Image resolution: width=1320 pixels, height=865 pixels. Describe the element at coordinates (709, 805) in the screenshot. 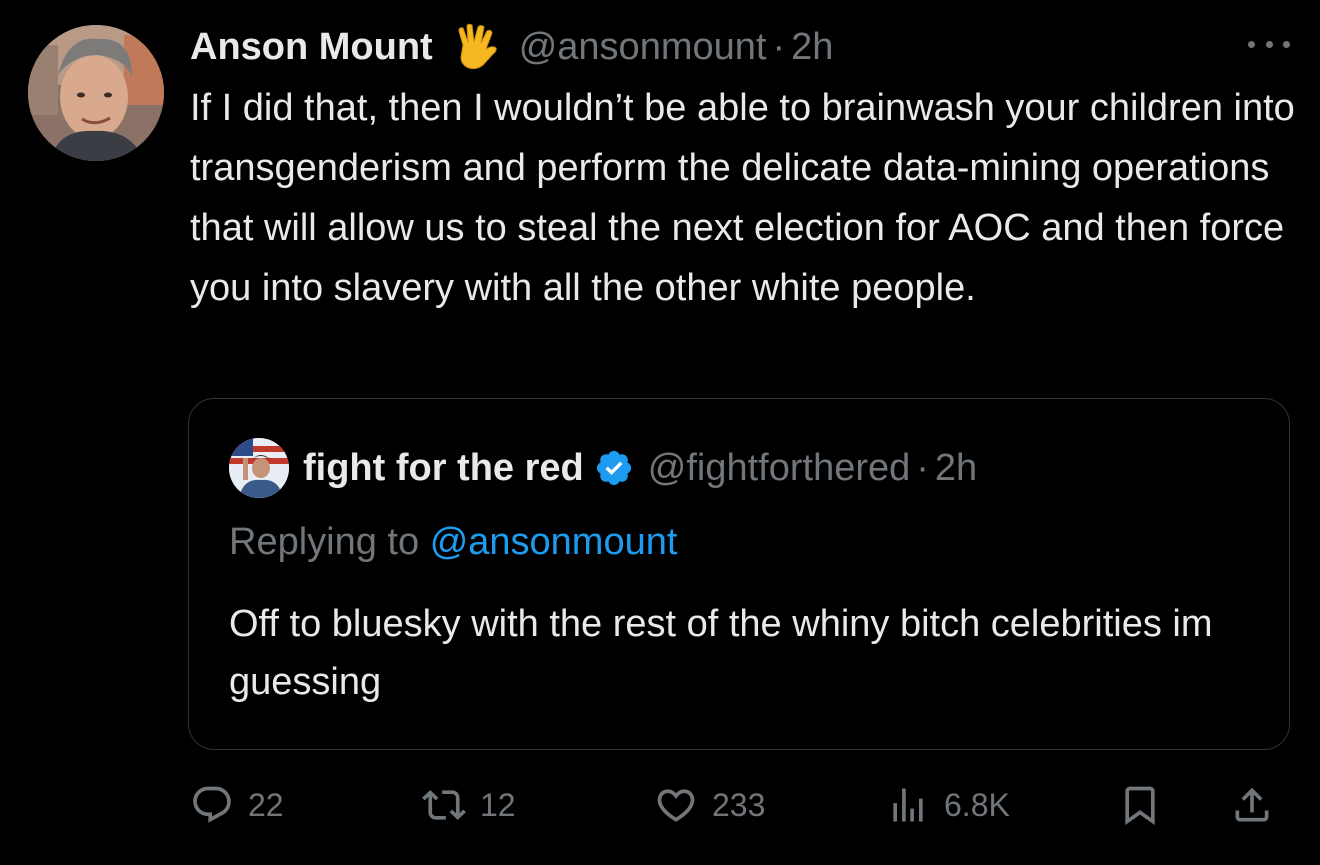

I see `like-button: 233` at that location.